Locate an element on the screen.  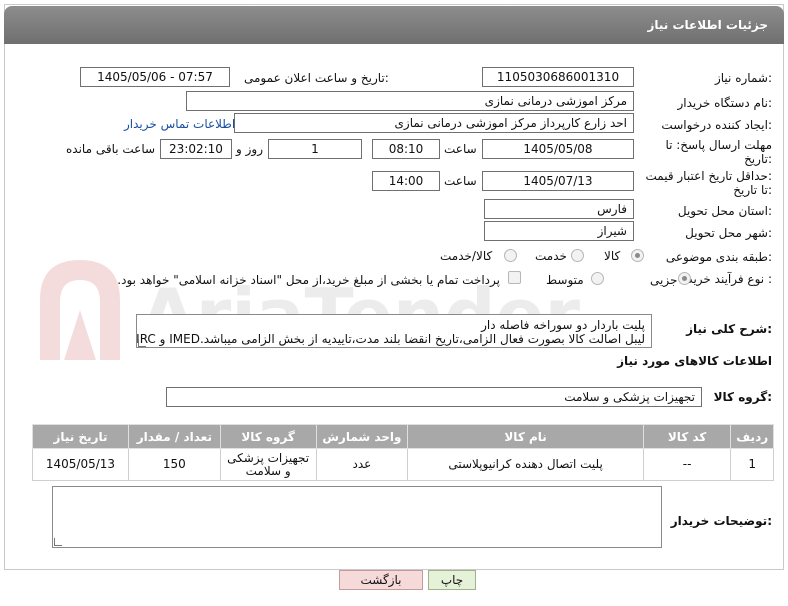
reply-time-field: 08:10 is located at coordinates (406, 149).